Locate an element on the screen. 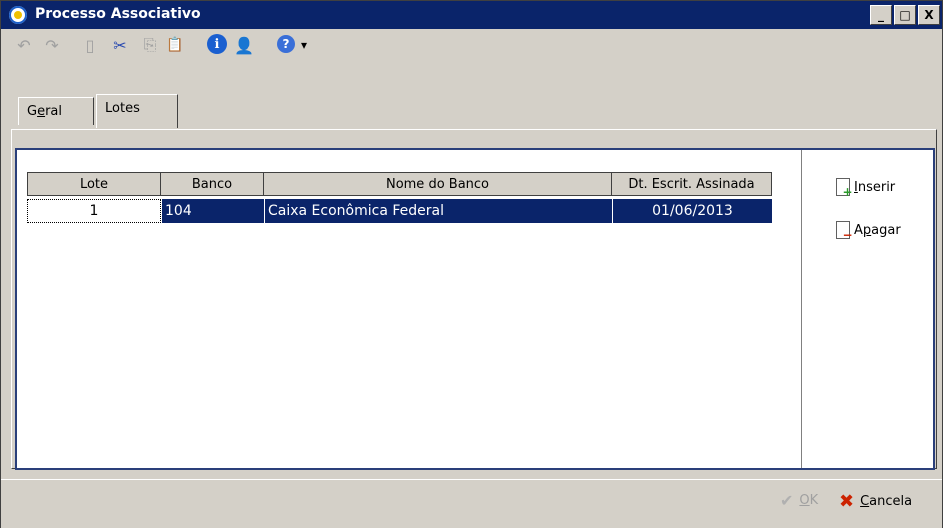 Image resolution: width=943 pixels, height=528 pixels. title-bar: Processo Associativo _ □ X is located at coordinates (471, 15).